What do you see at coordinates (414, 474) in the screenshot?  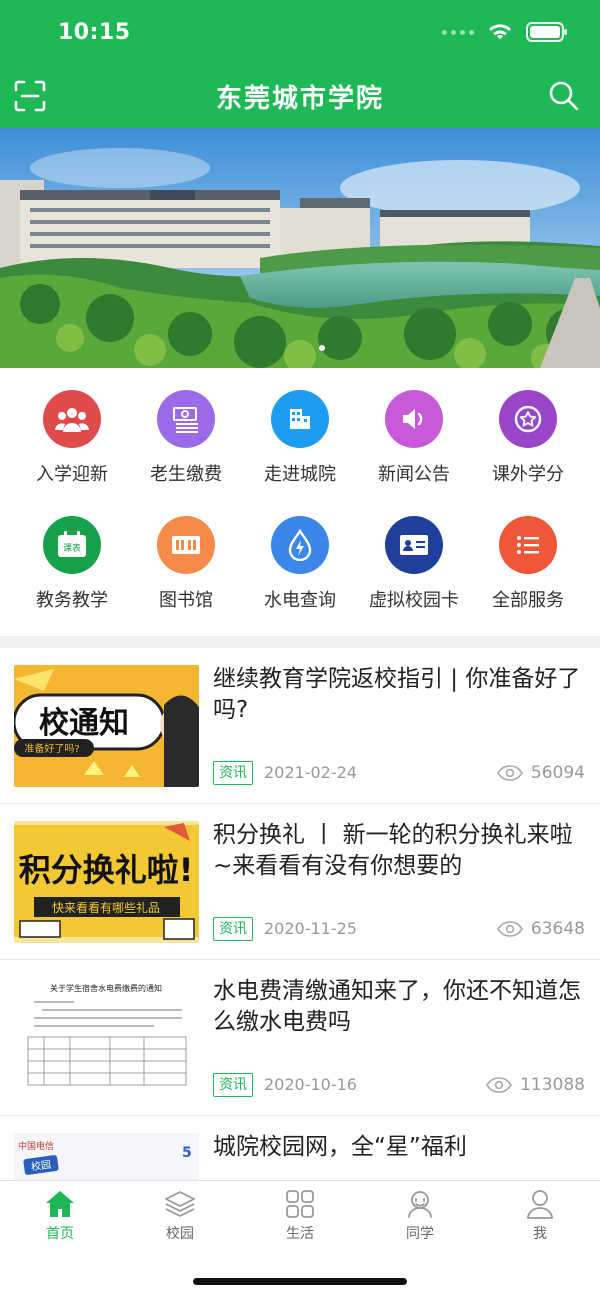 I see `service-label: 新闻公告` at bounding box center [414, 474].